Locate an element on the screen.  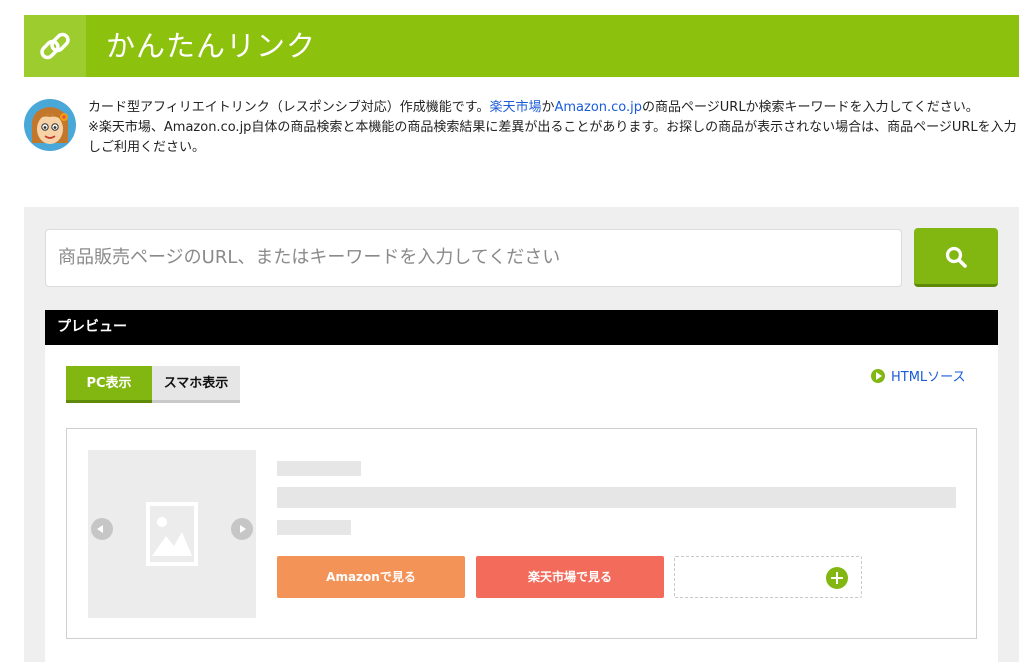
header-icon-box is located at coordinates (55, 46).